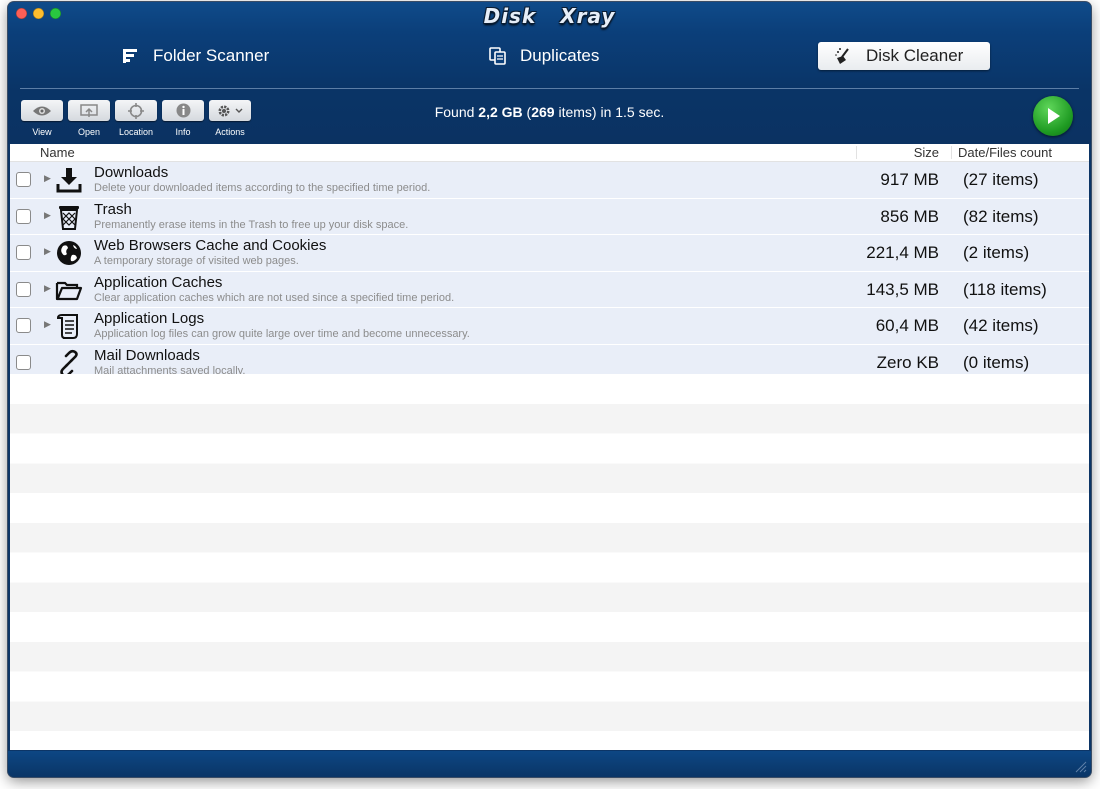 Image resolution: width=1100 pixels, height=789 pixels. What do you see at coordinates (57, 152) in the screenshot?
I see `header-name: Name` at bounding box center [57, 152].